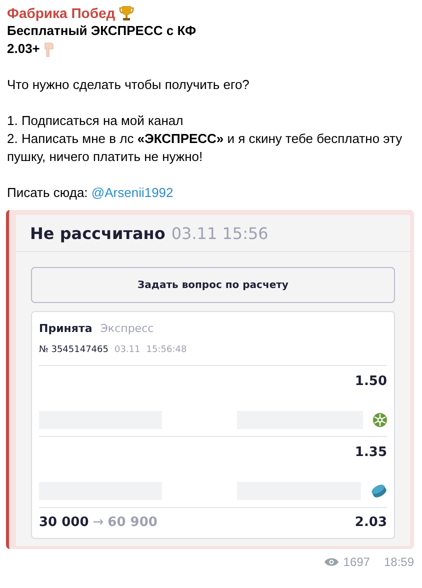 The image size is (422, 588). Describe the element at coordinates (23, 49) in the screenshot. I see `odds-line: 2.03+` at that location.